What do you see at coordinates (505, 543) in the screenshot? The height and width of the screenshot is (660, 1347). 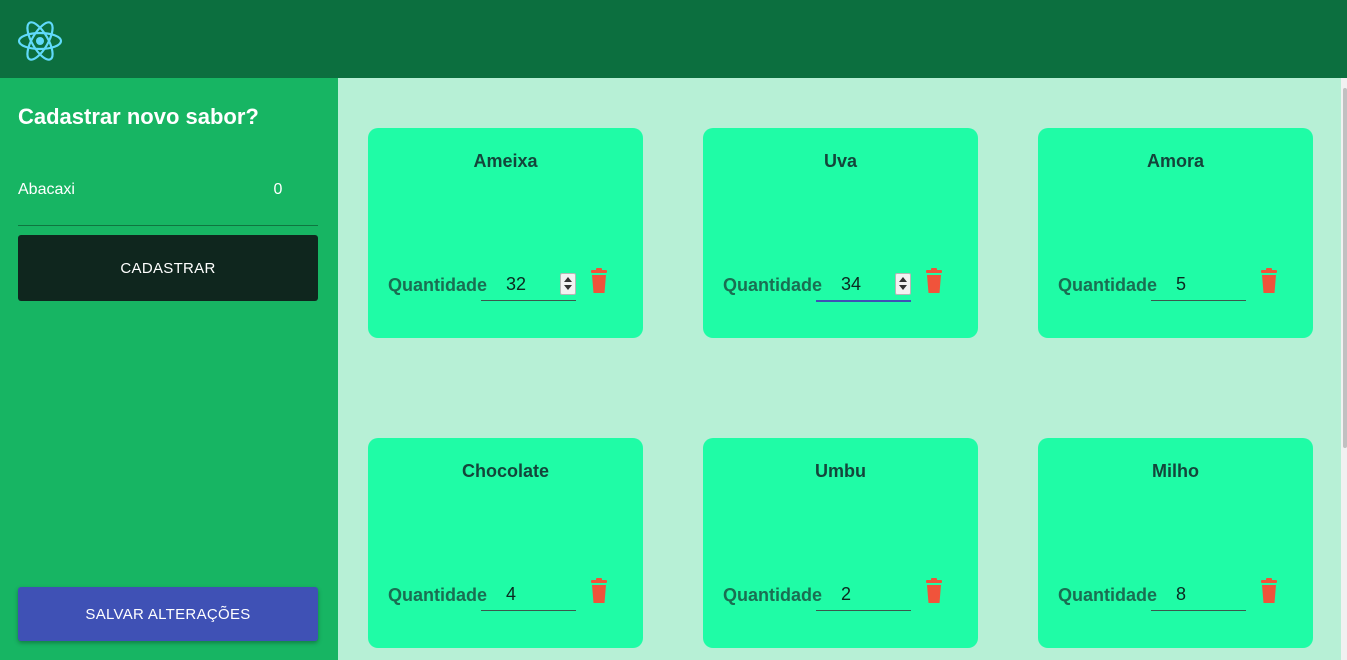 I see `flavor-card: Chocolate Quantidade` at bounding box center [505, 543].